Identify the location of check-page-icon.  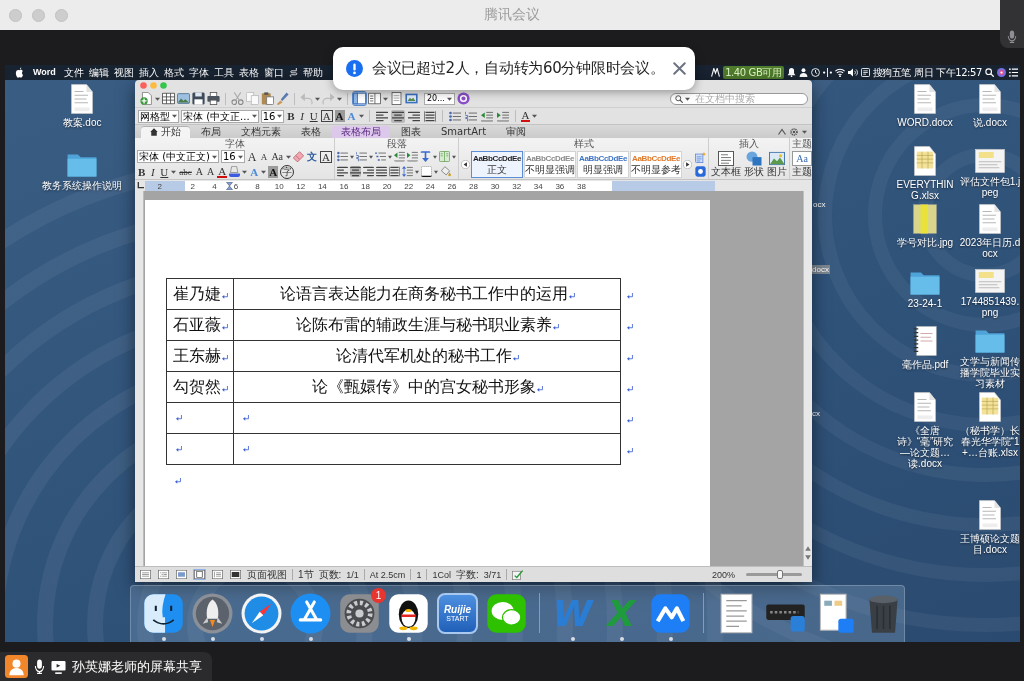
(518, 574).